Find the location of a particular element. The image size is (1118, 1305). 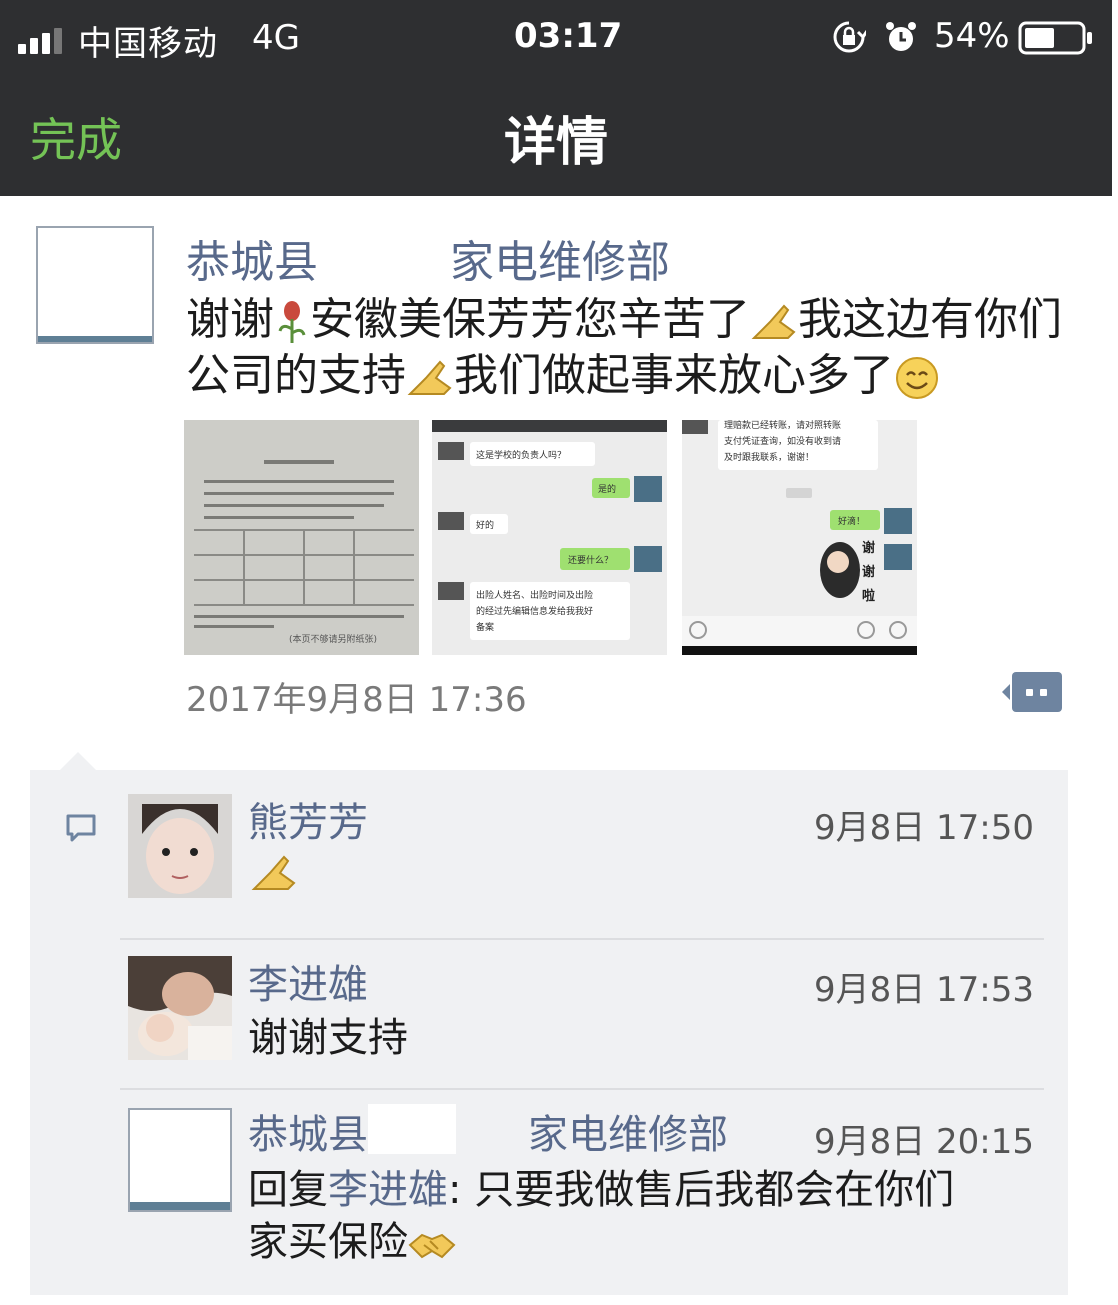

image-2-msg: 的经过先编辑信息发给我我好 is located at coordinates (534, 611).